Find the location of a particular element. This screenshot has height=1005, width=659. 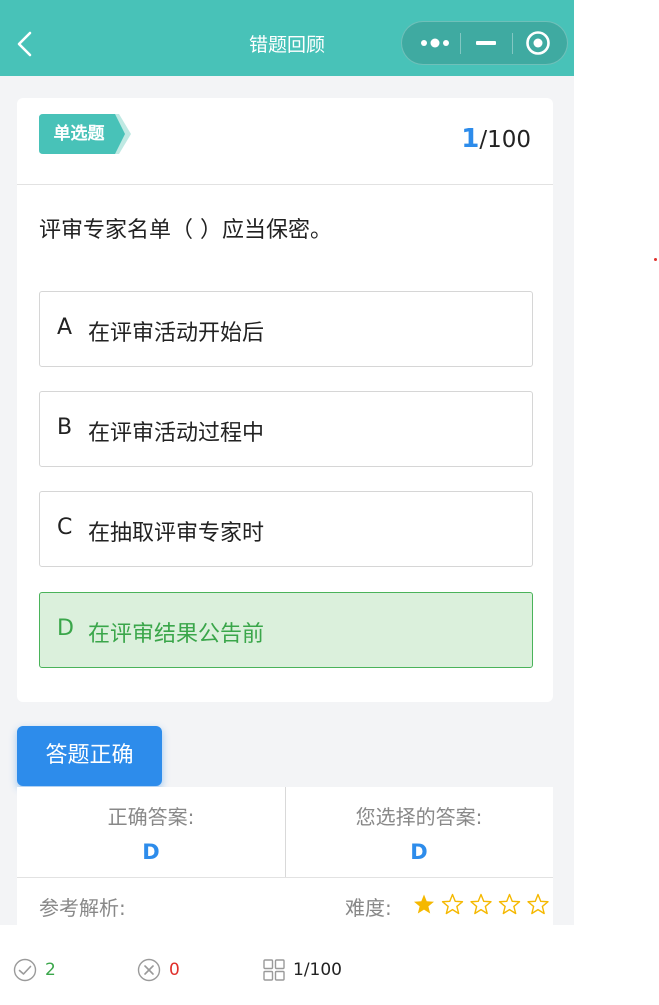

current-question-number: 1 is located at coordinates (470, 139).